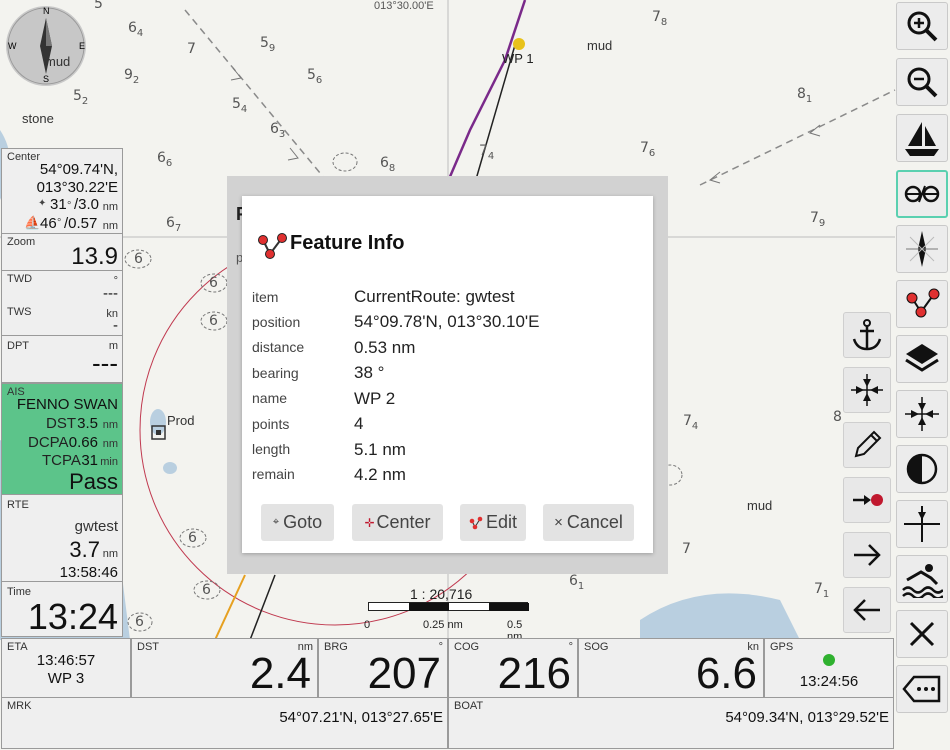 This screenshot has width=950, height=750. What do you see at coordinates (87, 204) in the screenshot?
I see `center-distance: /3.0` at bounding box center [87, 204].